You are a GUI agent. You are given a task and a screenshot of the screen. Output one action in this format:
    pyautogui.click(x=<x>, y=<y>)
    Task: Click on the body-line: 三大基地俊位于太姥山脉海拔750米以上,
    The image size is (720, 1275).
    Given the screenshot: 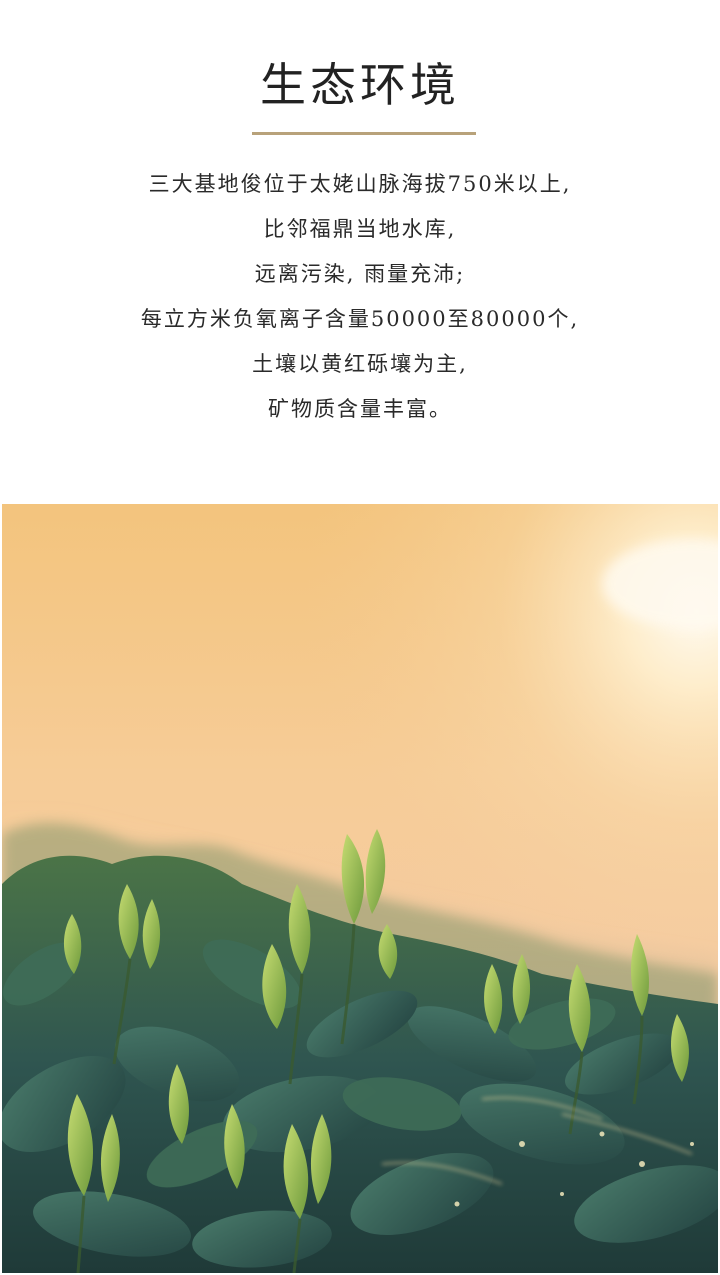 What is the action you would take?
    pyautogui.click(x=360, y=184)
    